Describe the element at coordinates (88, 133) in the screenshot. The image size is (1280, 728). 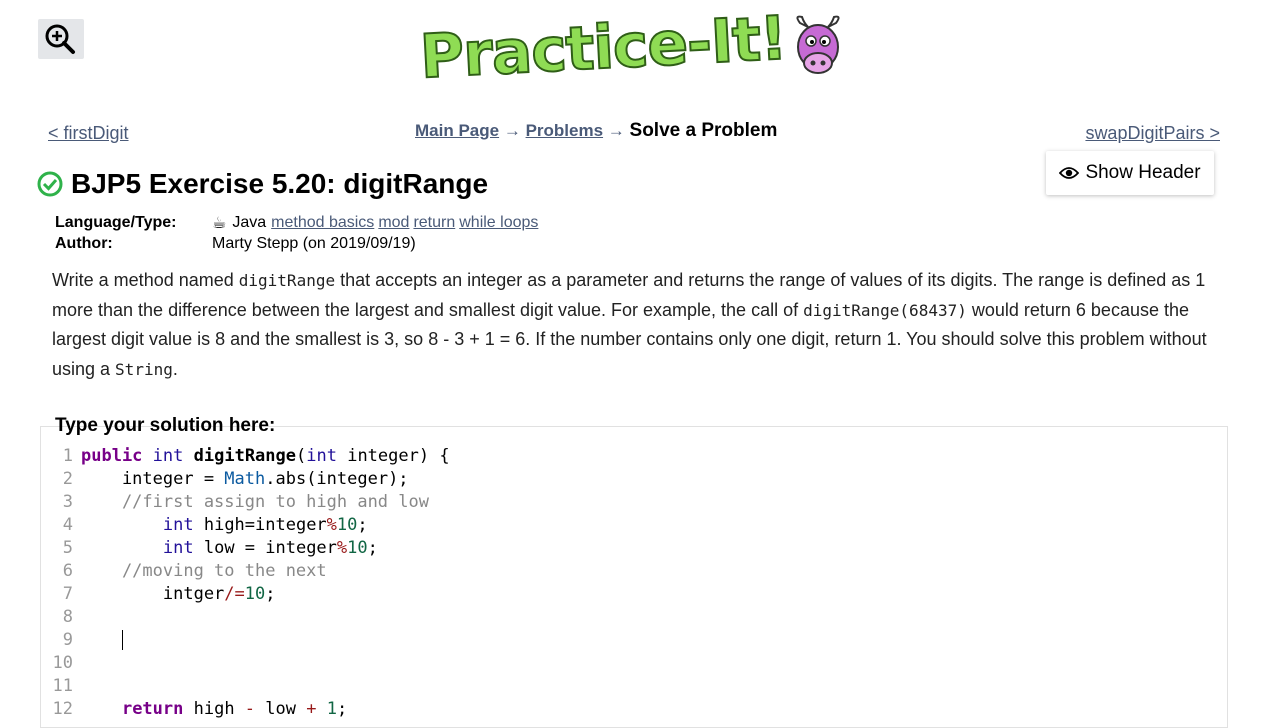
I see `prev-problem-link: < firstDigit` at that location.